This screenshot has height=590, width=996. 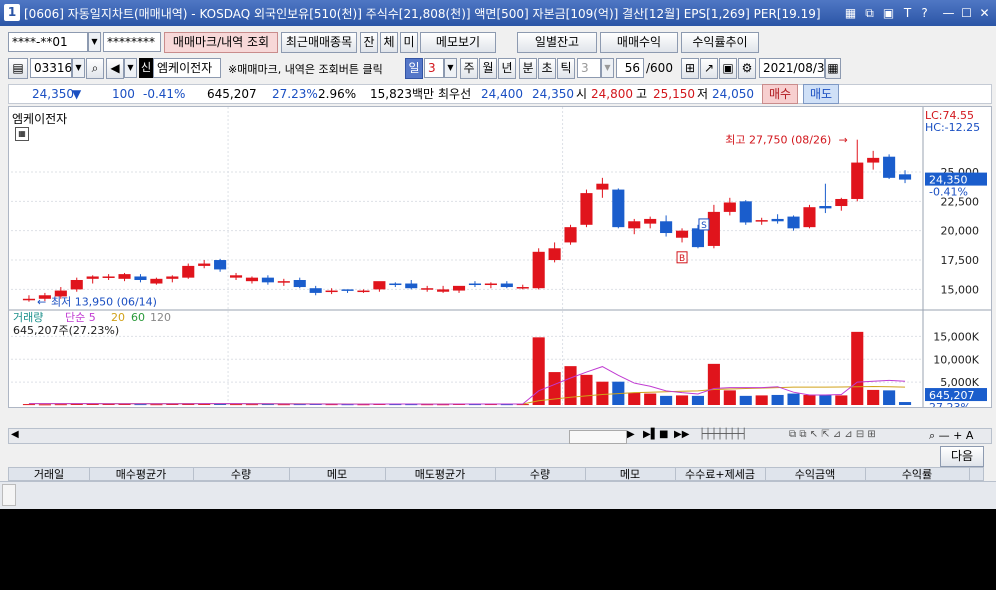 I want to click on calendar-icon: ▦, so click(x=833, y=68).